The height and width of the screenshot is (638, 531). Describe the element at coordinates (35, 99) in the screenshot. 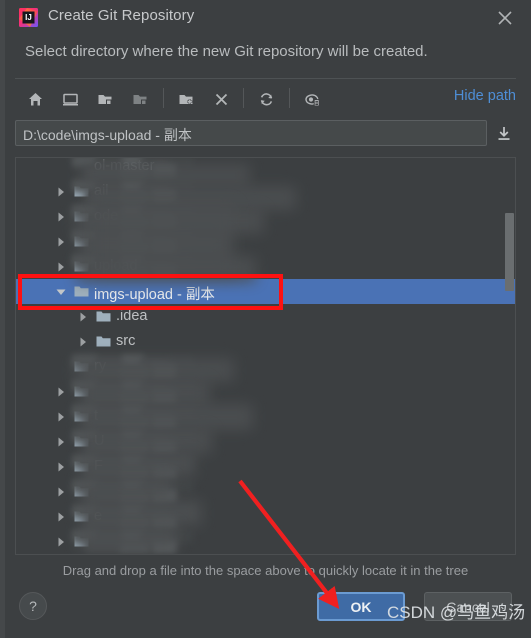

I see `home-icon` at that location.